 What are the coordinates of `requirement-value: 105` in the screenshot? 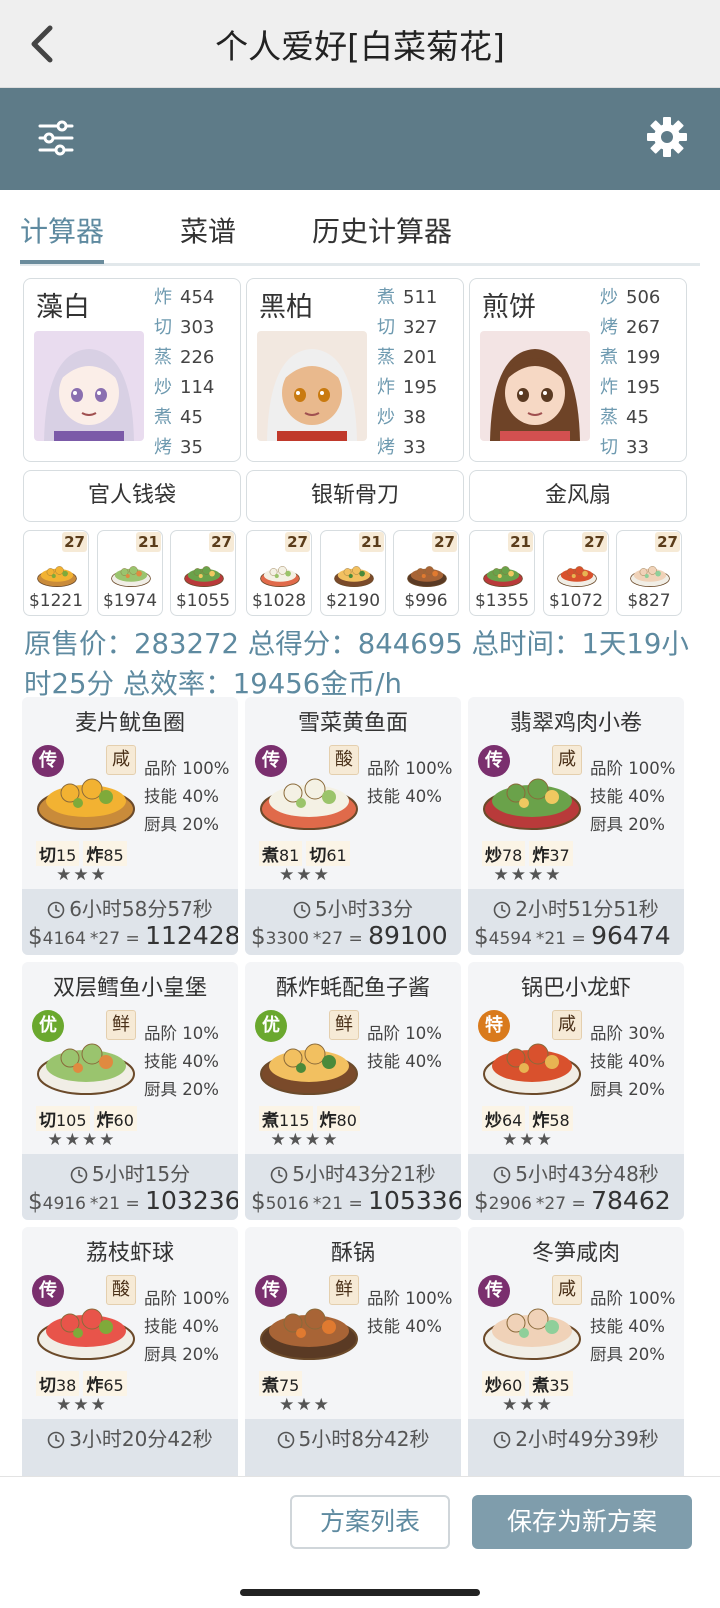 It's located at (71, 1120).